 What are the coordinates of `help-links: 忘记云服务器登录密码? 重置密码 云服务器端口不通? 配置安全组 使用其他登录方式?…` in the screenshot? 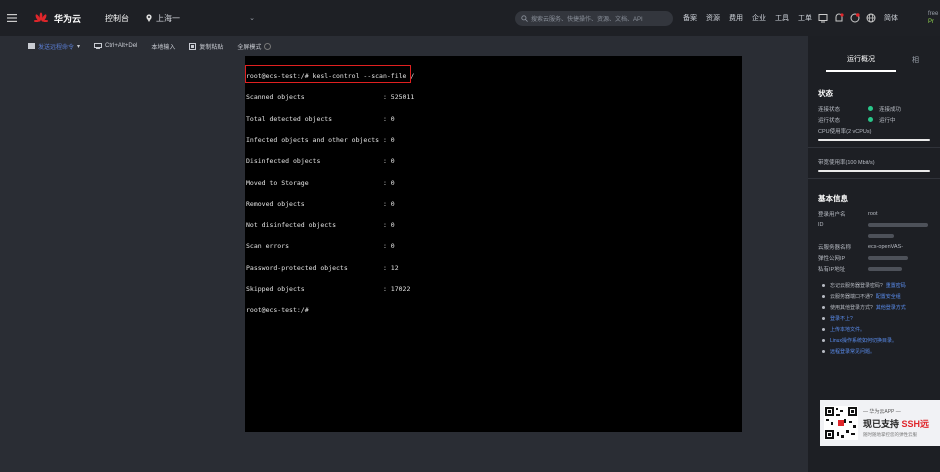 It's located at (874, 318).